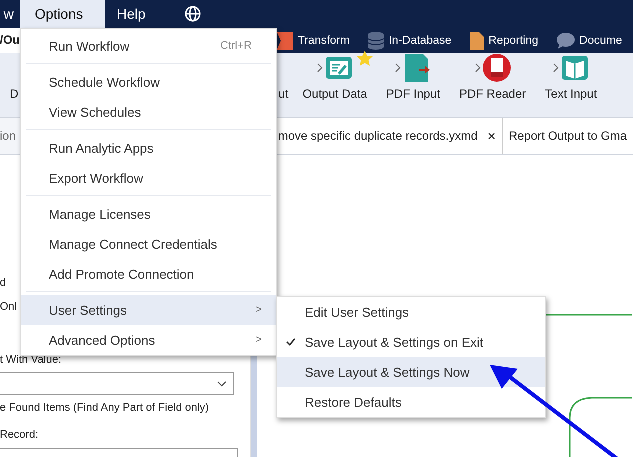 This screenshot has height=457, width=633. What do you see at coordinates (11, 40) in the screenshot?
I see `breadcrumb: /Ou` at bounding box center [11, 40].